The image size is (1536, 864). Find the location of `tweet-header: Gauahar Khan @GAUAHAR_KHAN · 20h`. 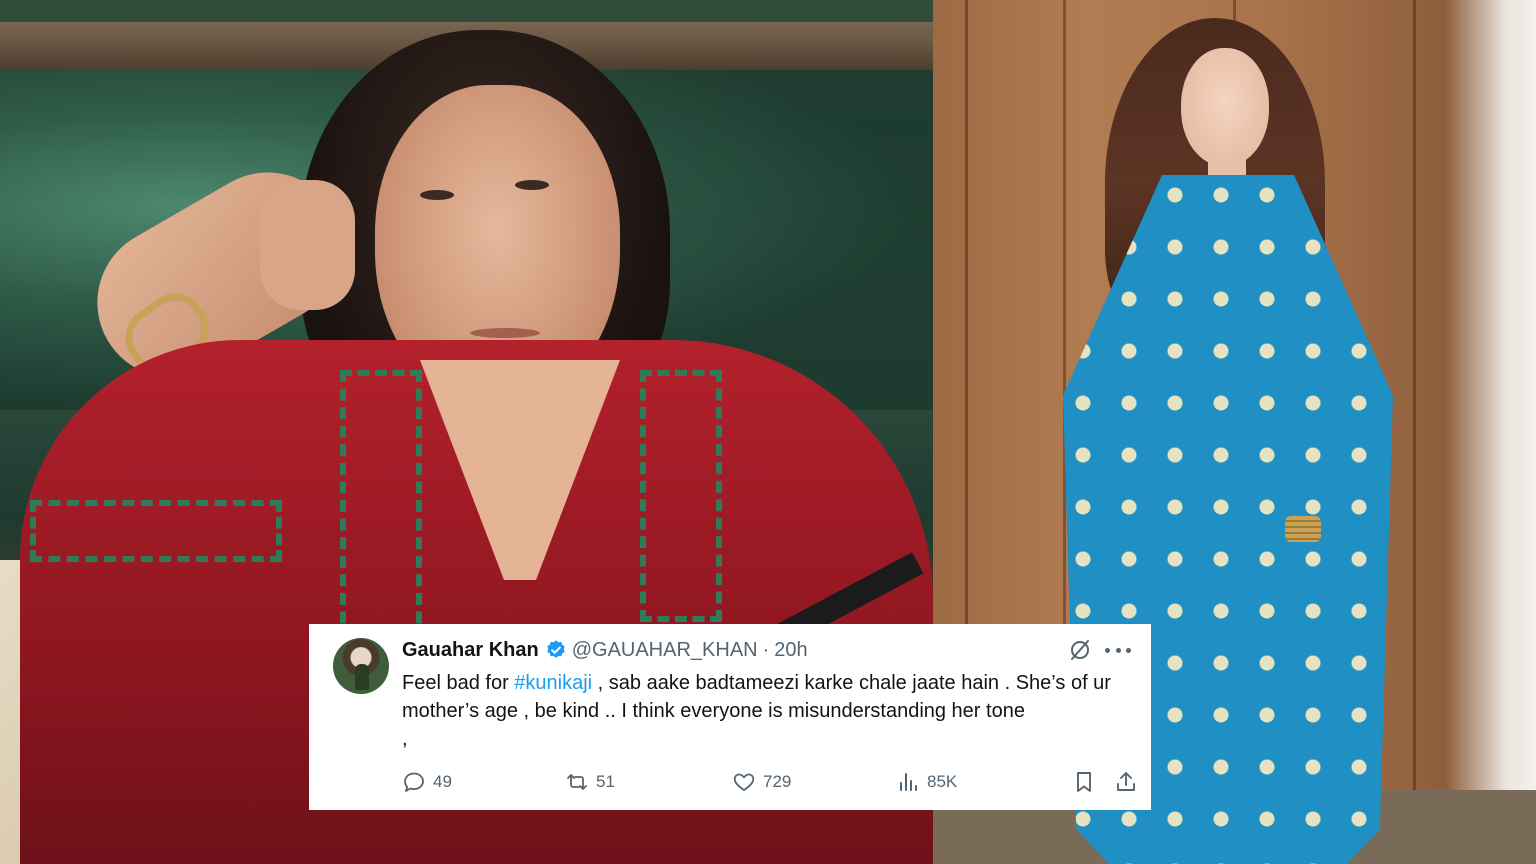

tweet-header: Gauahar Khan @GAUAHAR_KHAN · 20h is located at coordinates (605, 650).